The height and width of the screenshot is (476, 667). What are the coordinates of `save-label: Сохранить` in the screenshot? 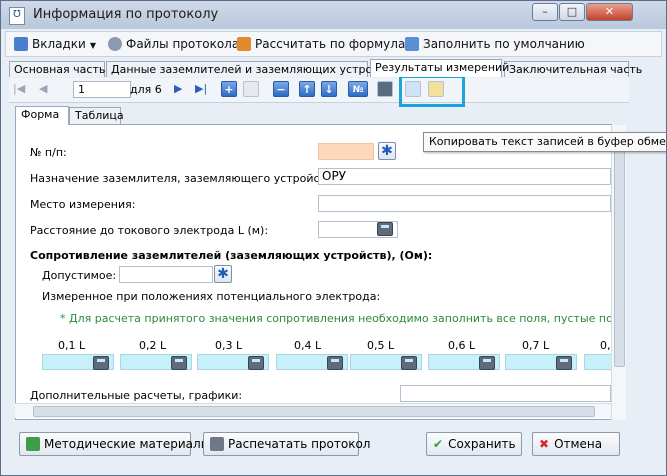 It's located at (482, 444).